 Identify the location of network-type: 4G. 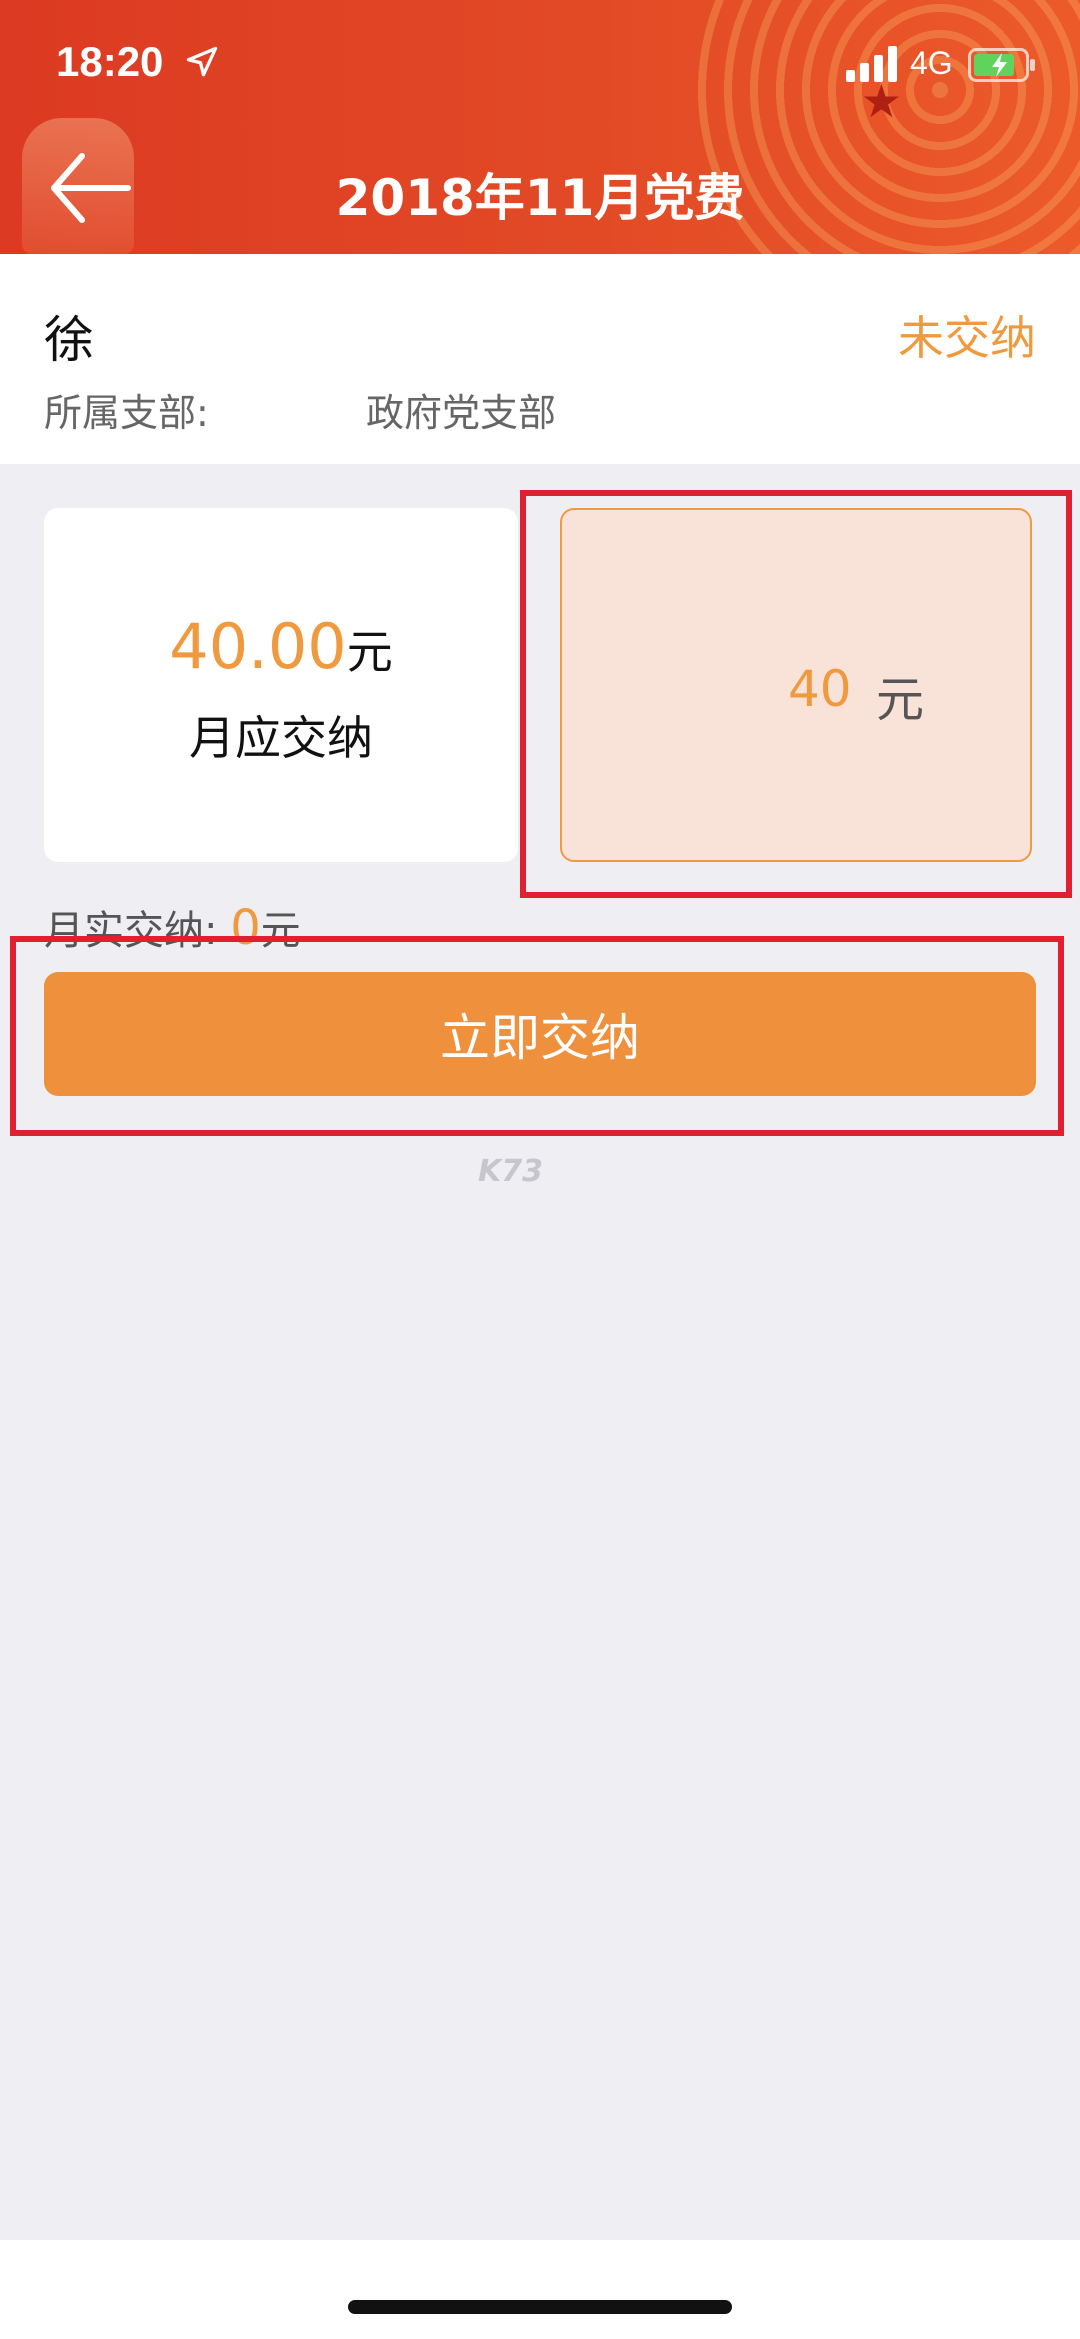
(931, 63).